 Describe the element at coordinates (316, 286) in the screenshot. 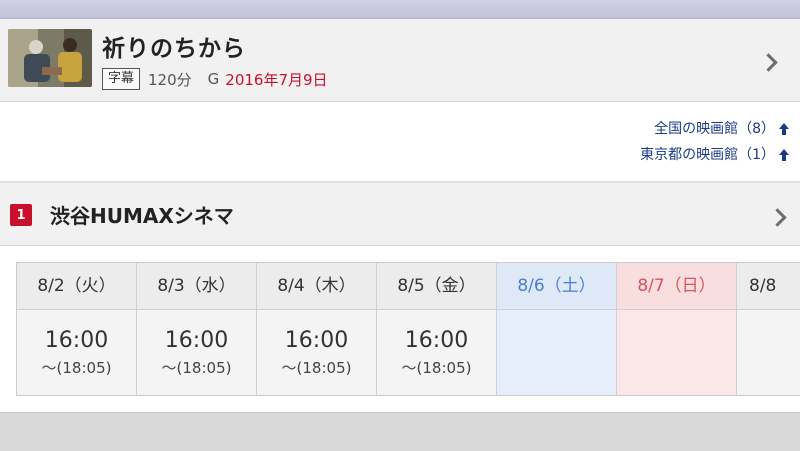

I see `day-header: 8/4（木）` at that location.